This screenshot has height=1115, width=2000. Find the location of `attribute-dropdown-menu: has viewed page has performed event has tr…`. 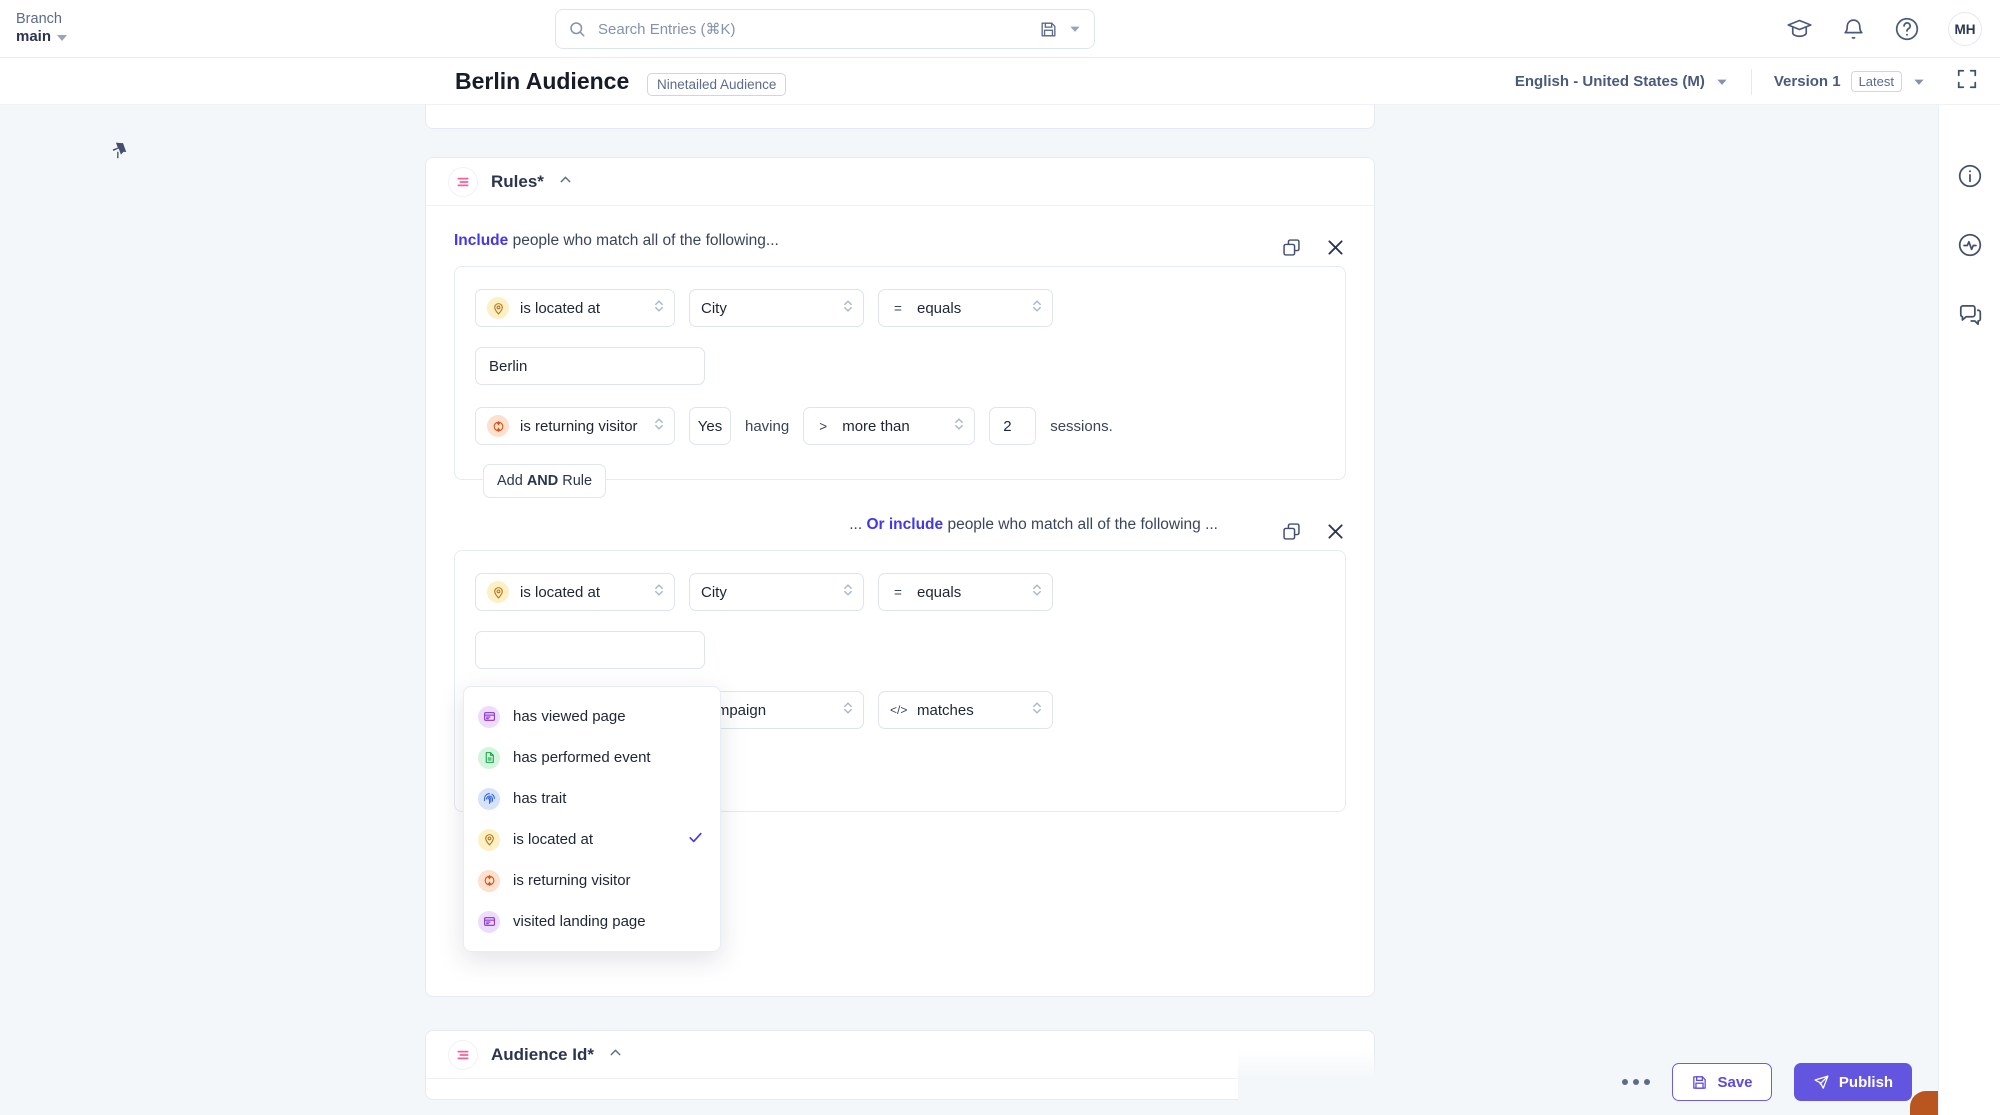

attribute-dropdown-menu: has viewed page has performed event has tr… is located at coordinates (592, 819).